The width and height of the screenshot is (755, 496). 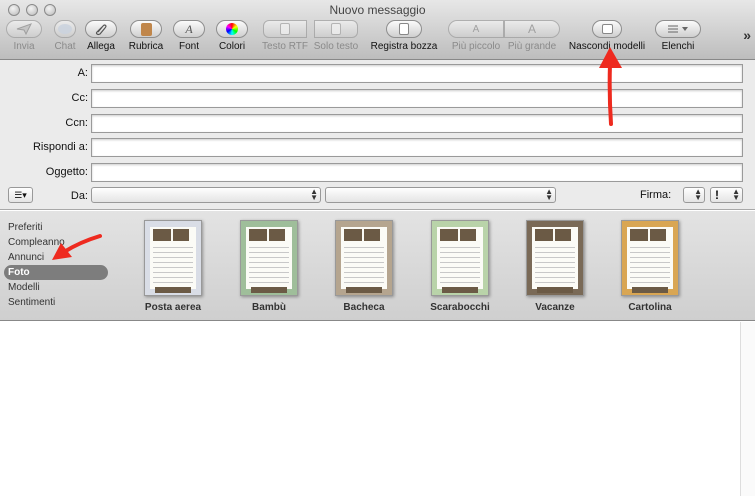 What do you see at coordinates (285, 29) in the screenshot?
I see `rich-text-icon` at bounding box center [285, 29].